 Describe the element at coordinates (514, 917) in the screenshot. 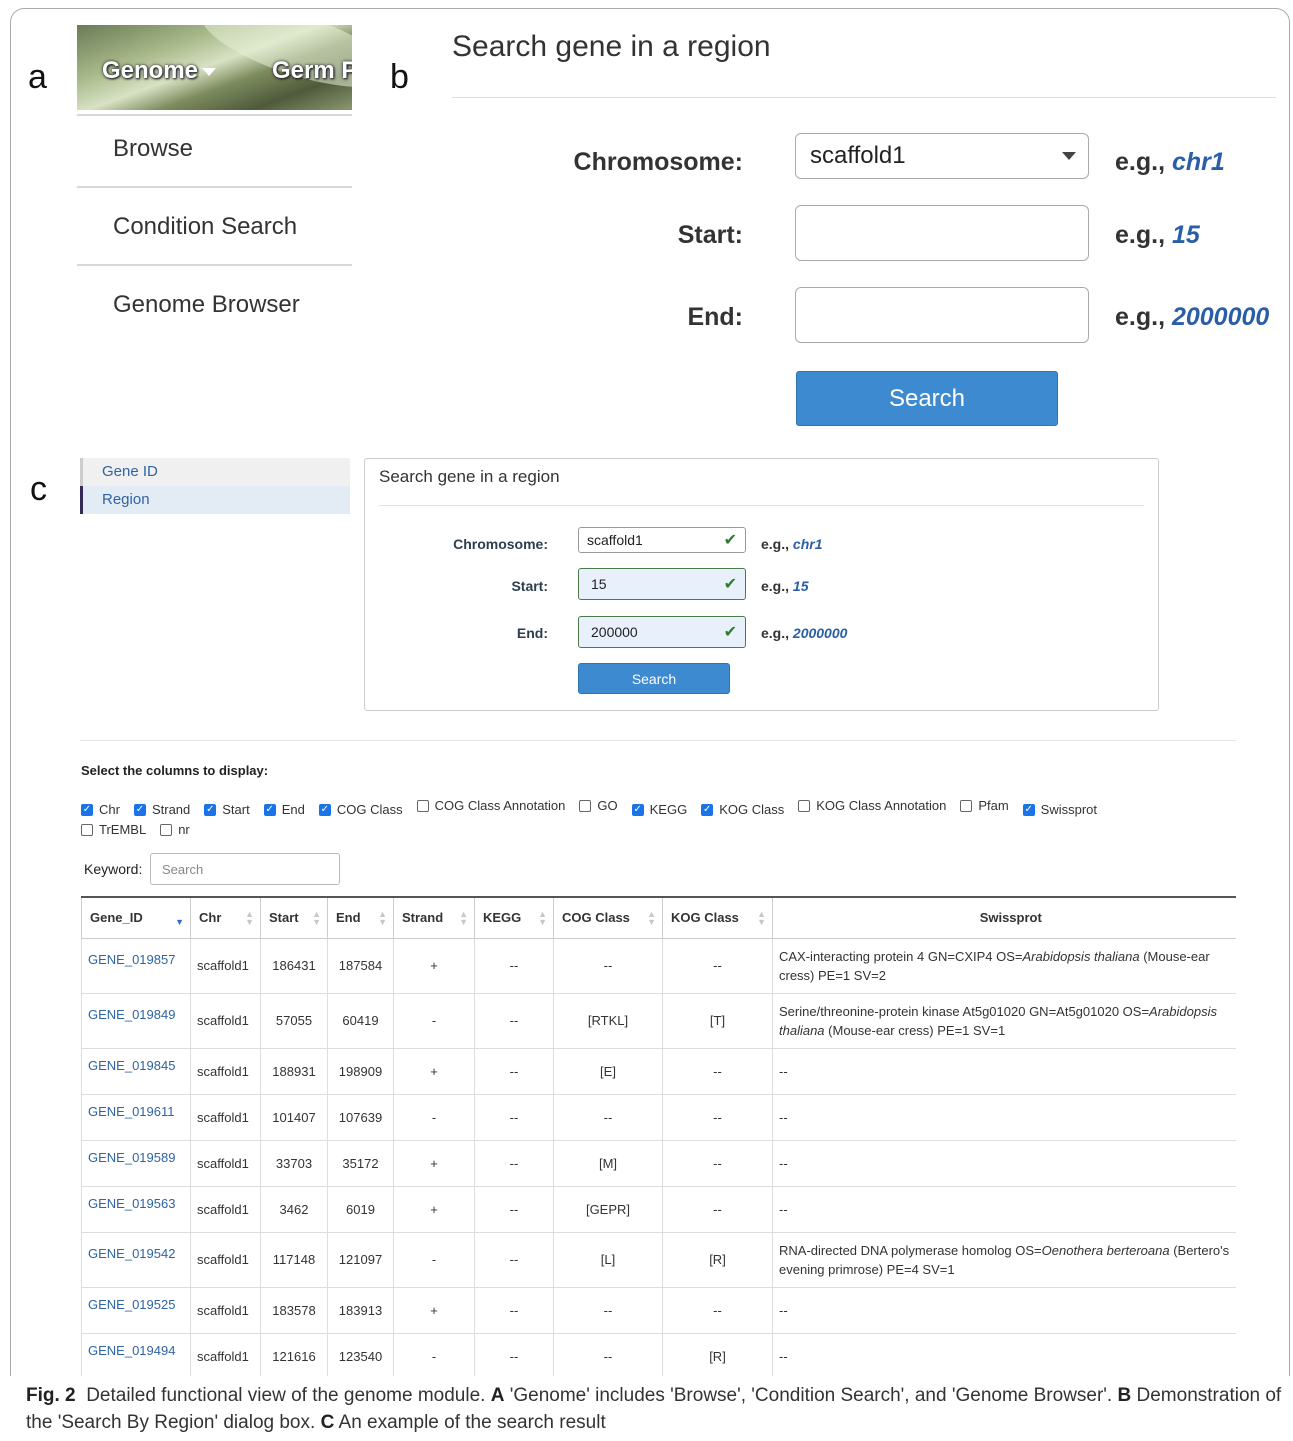

I see `column-header-kegg: KEGG ▲ ▼` at that location.